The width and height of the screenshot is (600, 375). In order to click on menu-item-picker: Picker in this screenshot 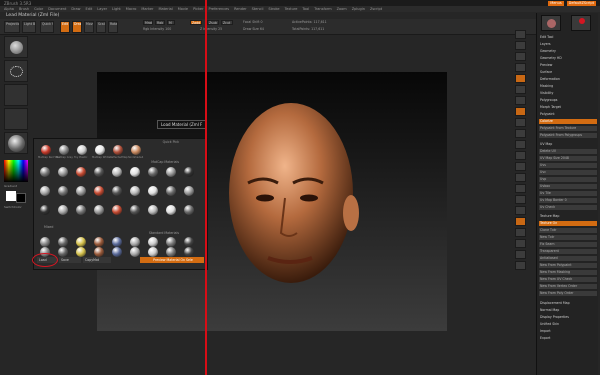, I will do `click(198, 9)`.